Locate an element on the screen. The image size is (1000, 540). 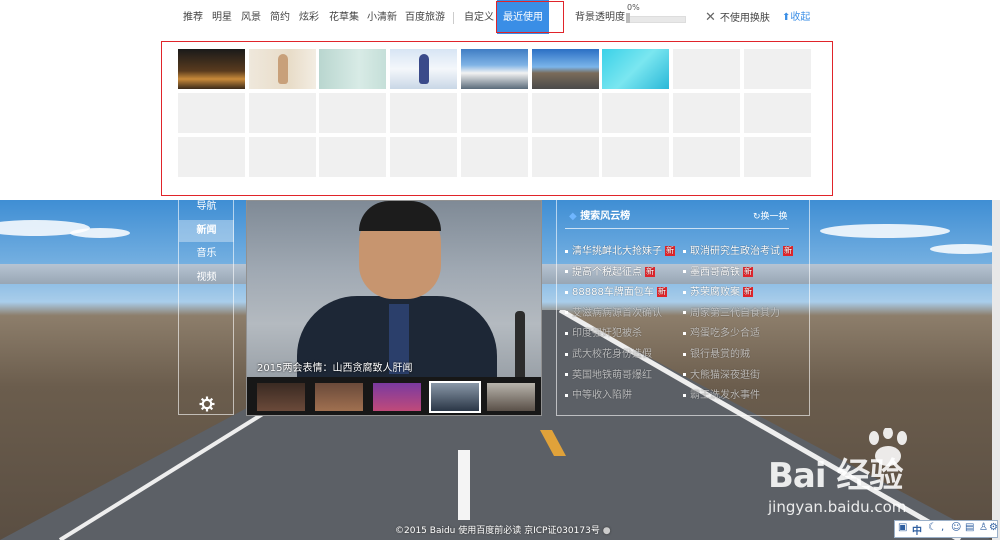
hot-search-item: 88888车牌面包车新 is located at coordinates (616, 290).